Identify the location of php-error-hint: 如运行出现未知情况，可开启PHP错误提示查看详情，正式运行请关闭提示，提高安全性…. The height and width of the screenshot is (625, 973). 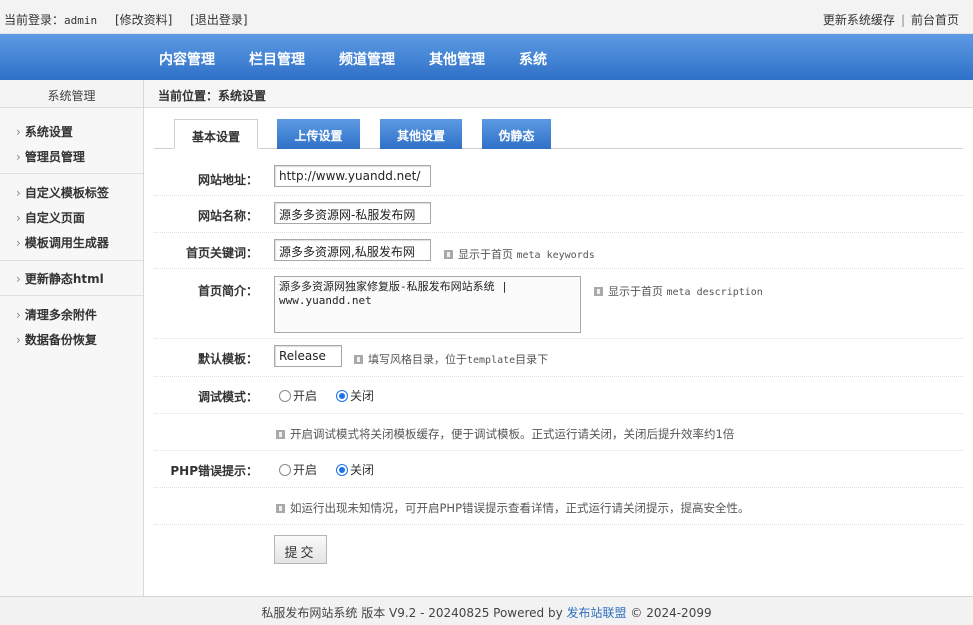
(513, 508).